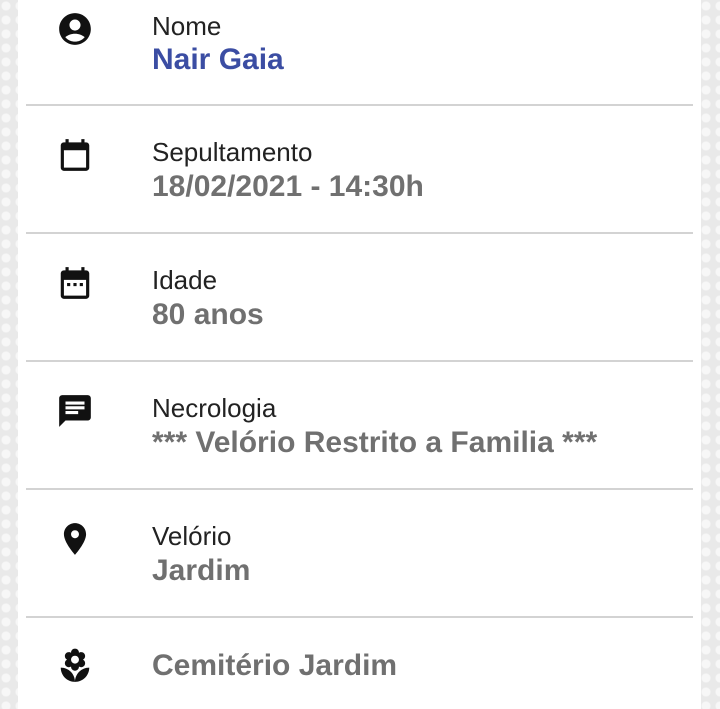  Describe the element at coordinates (275, 665) in the screenshot. I see `detail-value-cemetery: Cemitério Jardim` at that location.